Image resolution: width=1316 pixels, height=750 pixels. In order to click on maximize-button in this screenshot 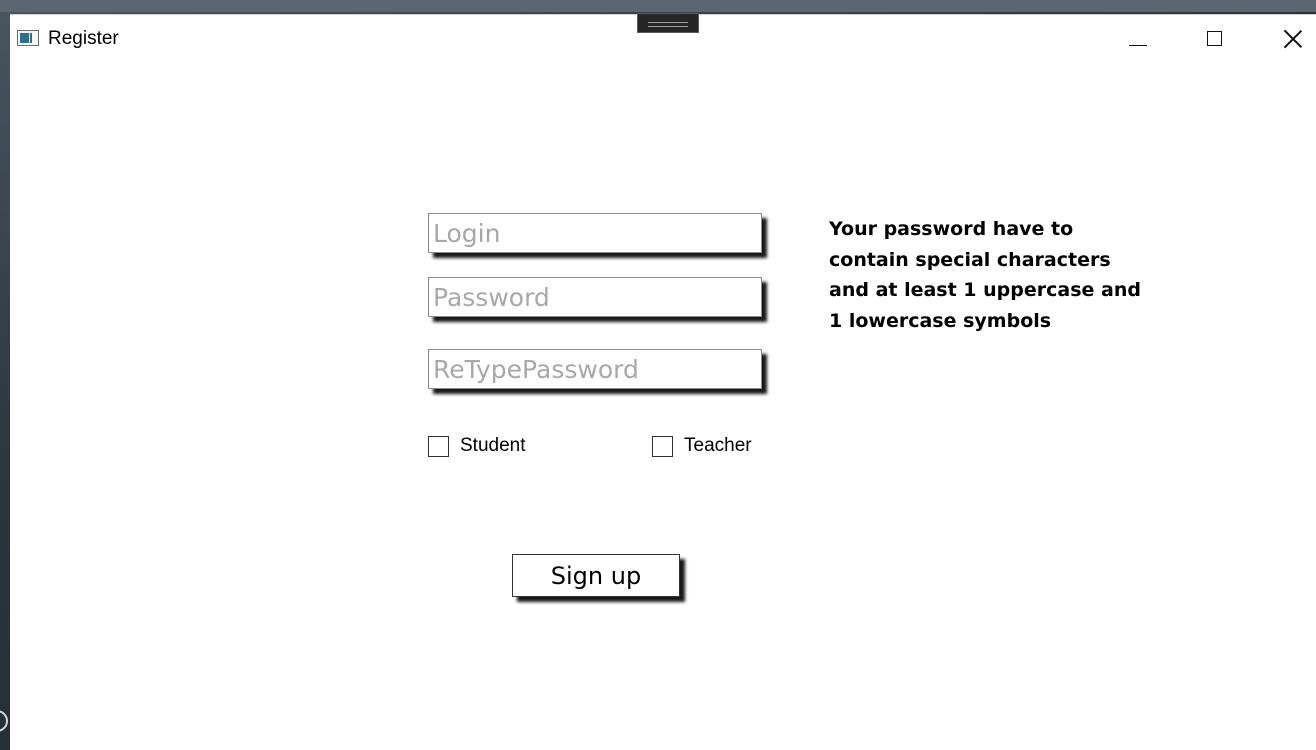, I will do `click(1215, 39)`.